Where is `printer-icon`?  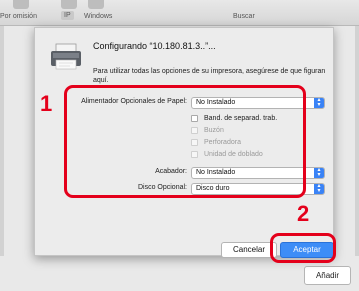 printer-icon is located at coordinates (66, 56).